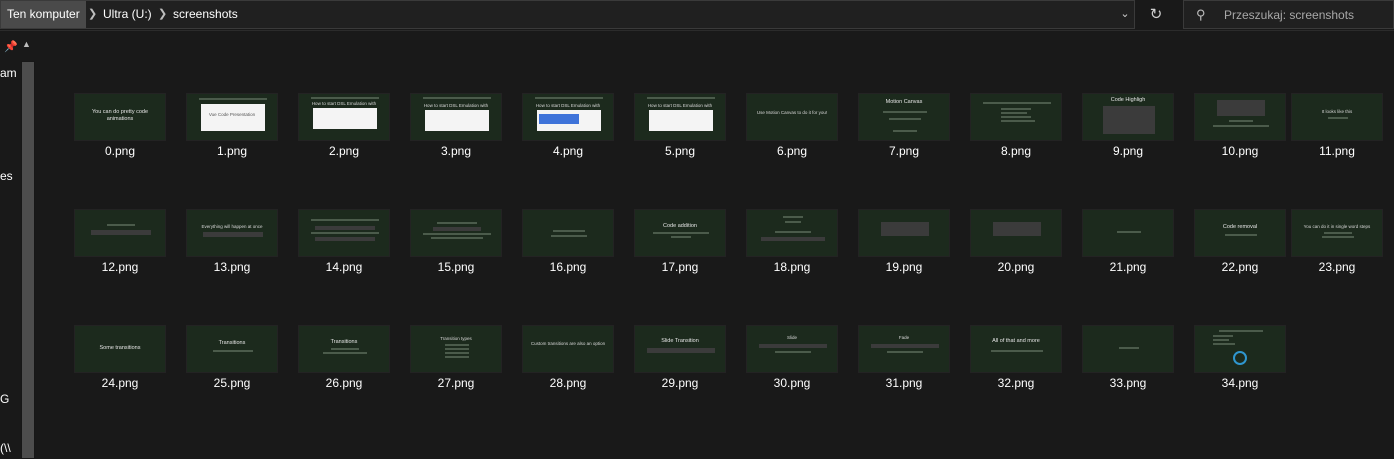  I want to click on file-name: 20.png, so click(1016, 267).